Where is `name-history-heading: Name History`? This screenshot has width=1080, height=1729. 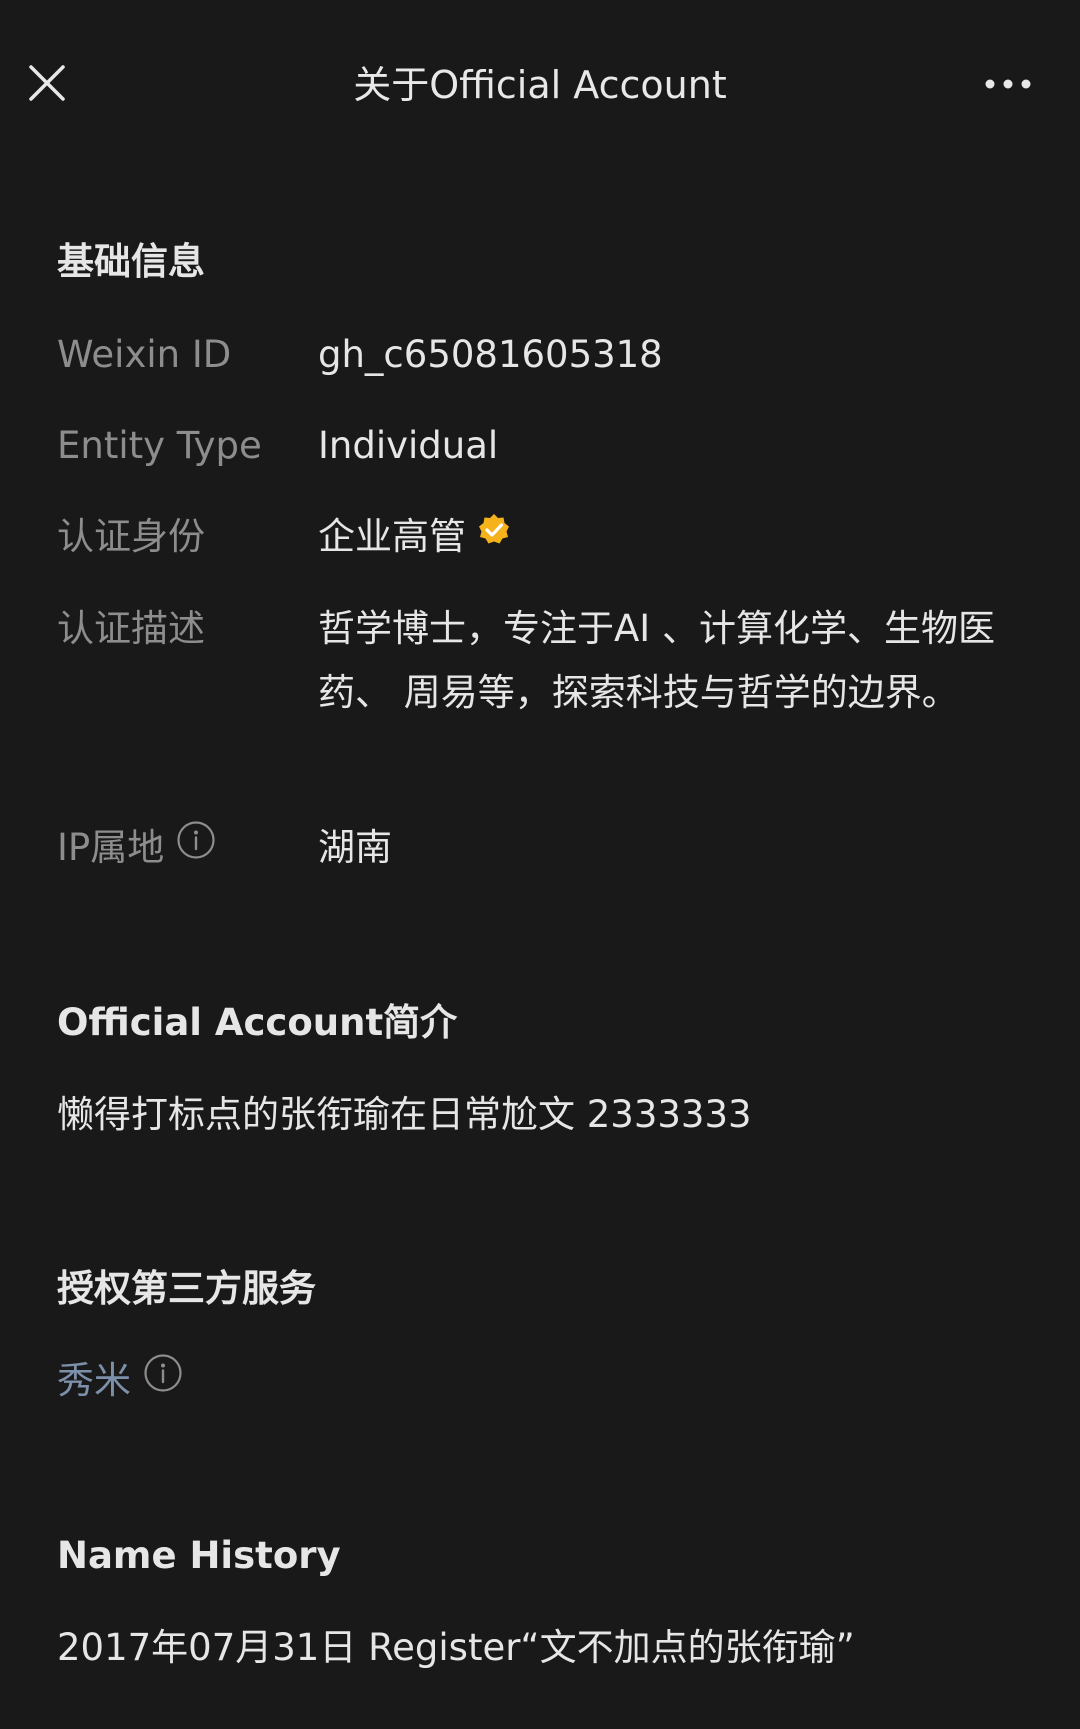
name-history-heading: Name History is located at coordinates (199, 1555).